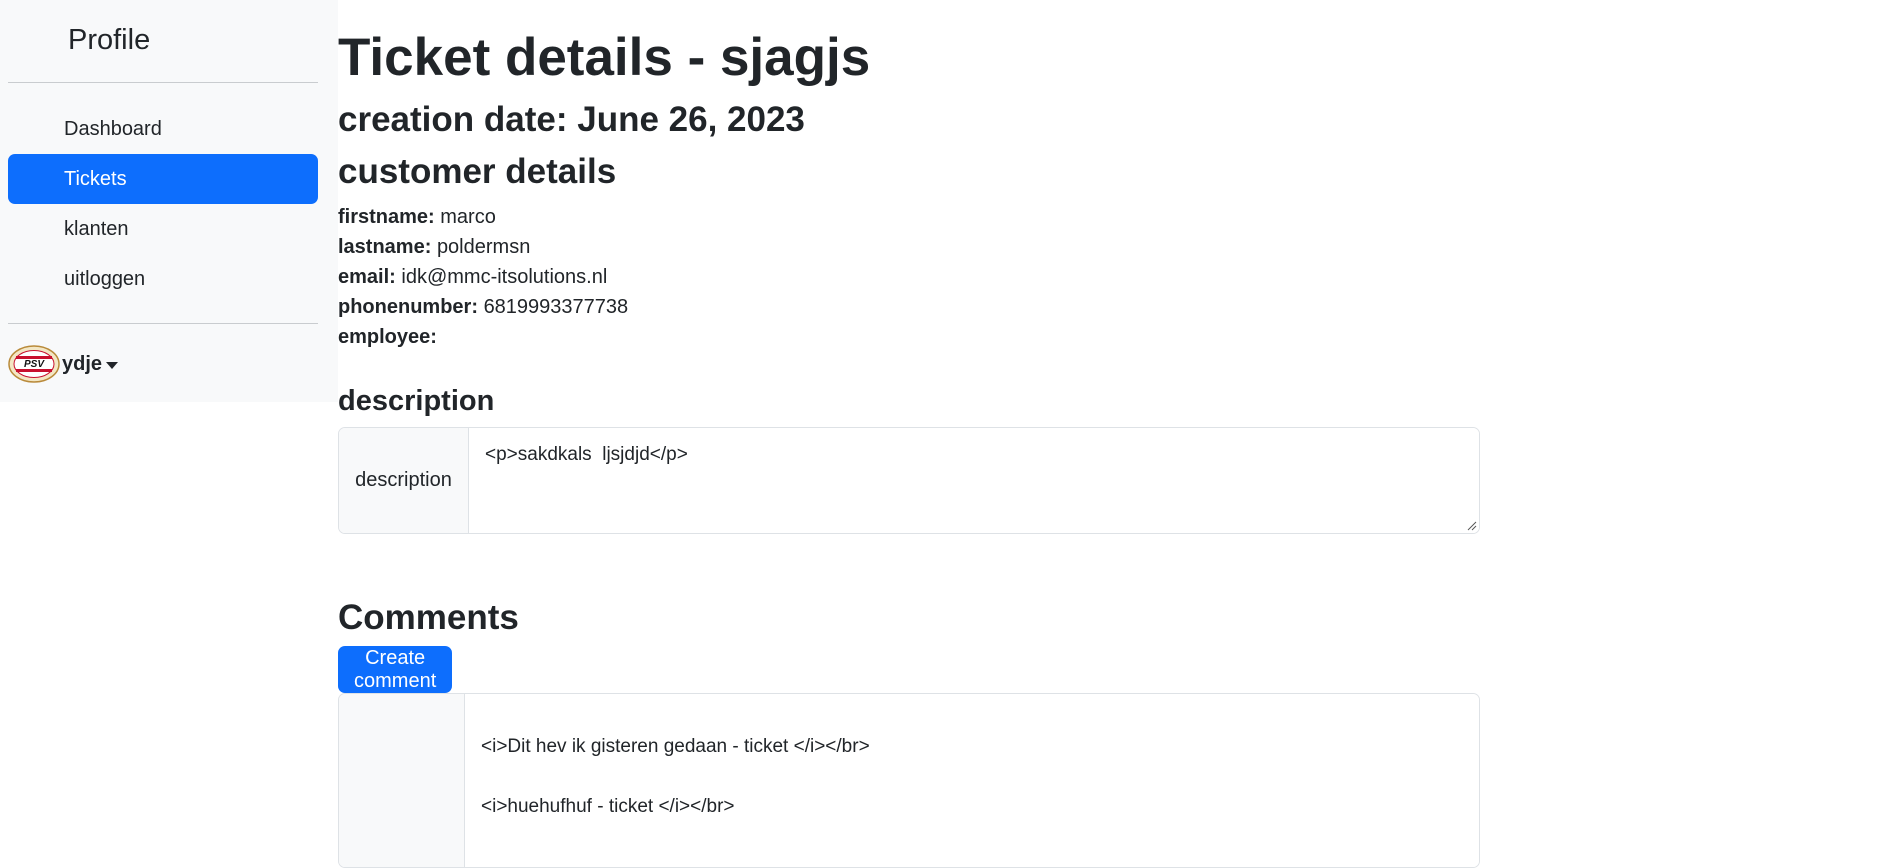 The height and width of the screenshot is (868, 1882). I want to click on lastname-label: lastname:, so click(385, 247).